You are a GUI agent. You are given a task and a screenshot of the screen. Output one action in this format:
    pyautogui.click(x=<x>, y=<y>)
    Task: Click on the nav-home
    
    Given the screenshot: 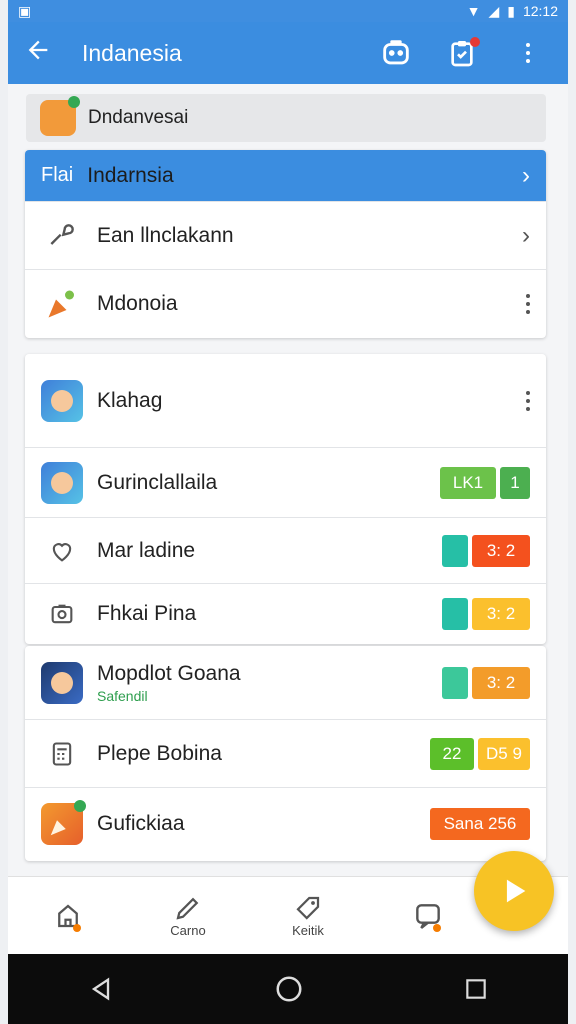 What is the action you would take?
    pyautogui.click(x=68, y=916)
    